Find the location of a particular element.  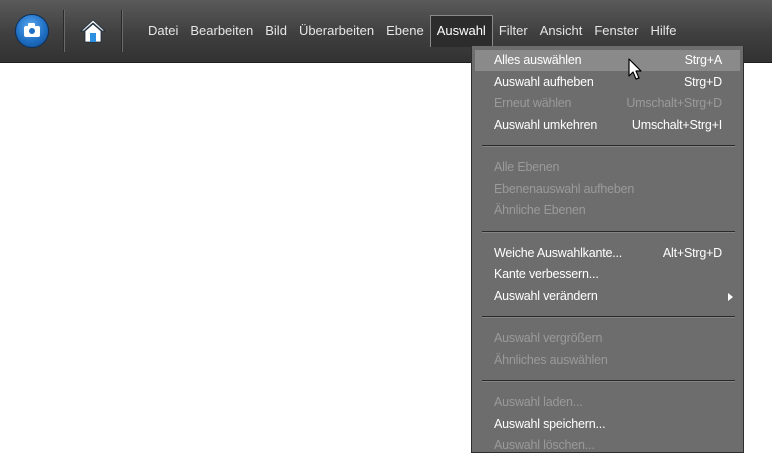

menu-item-label: Erneut wählen is located at coordinates (533, 103).